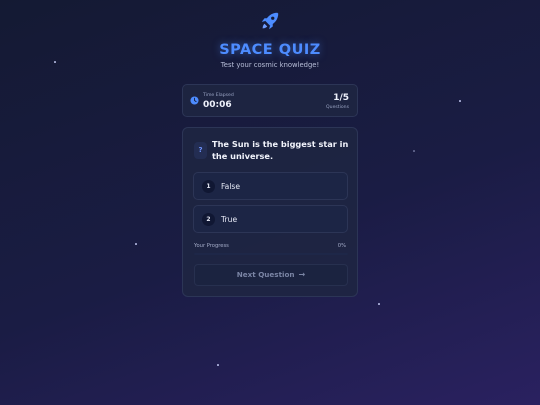  I want to click on app-header: SPACE QUIZ Test your cosmic knowledge!, so click(270, 39).